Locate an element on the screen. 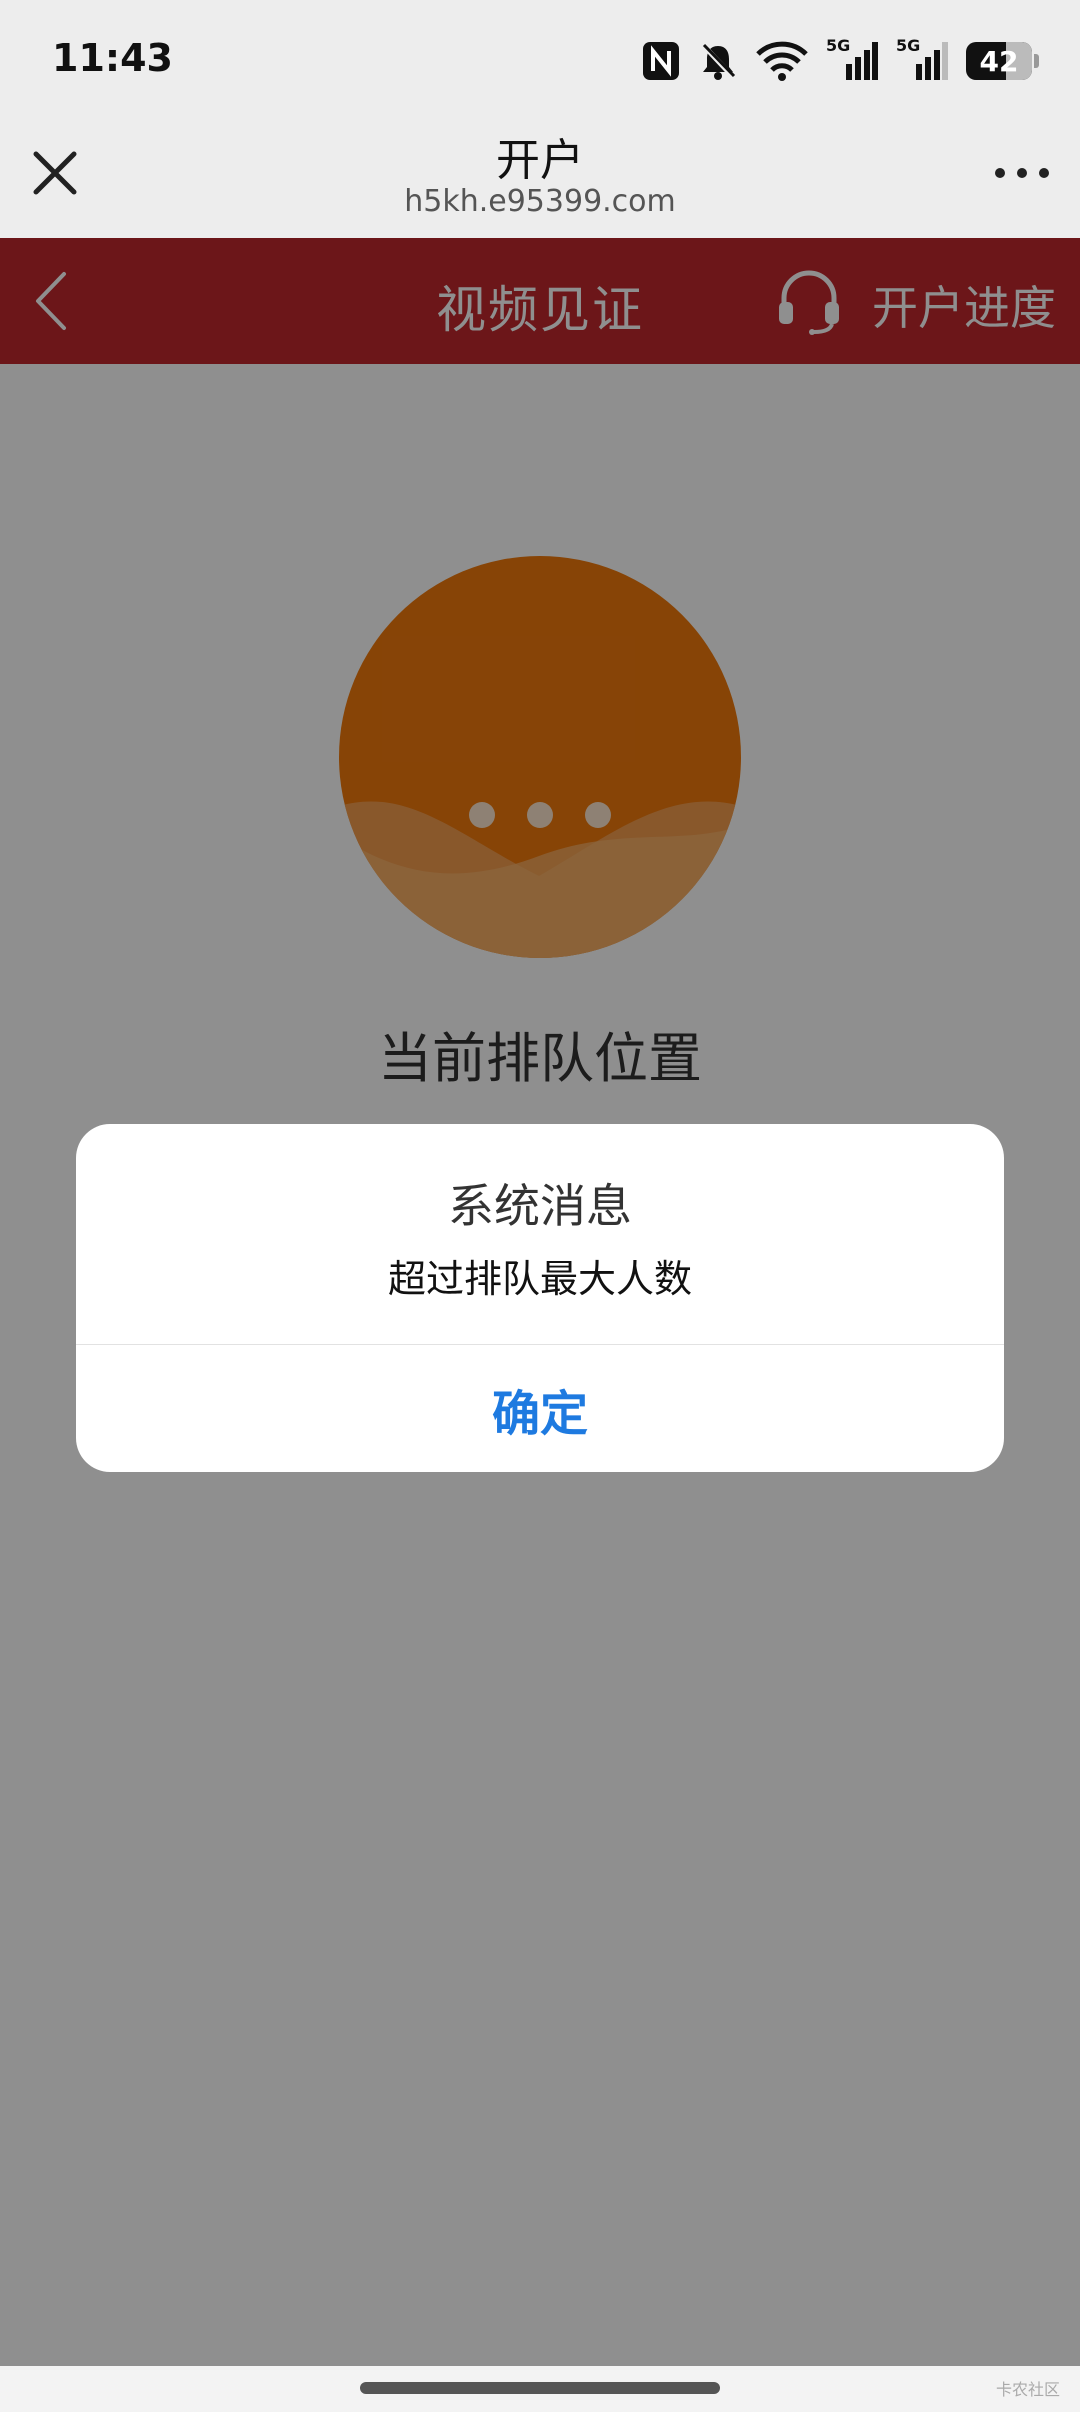  battery-icon: 42 is located at coordinates (1002, 61).